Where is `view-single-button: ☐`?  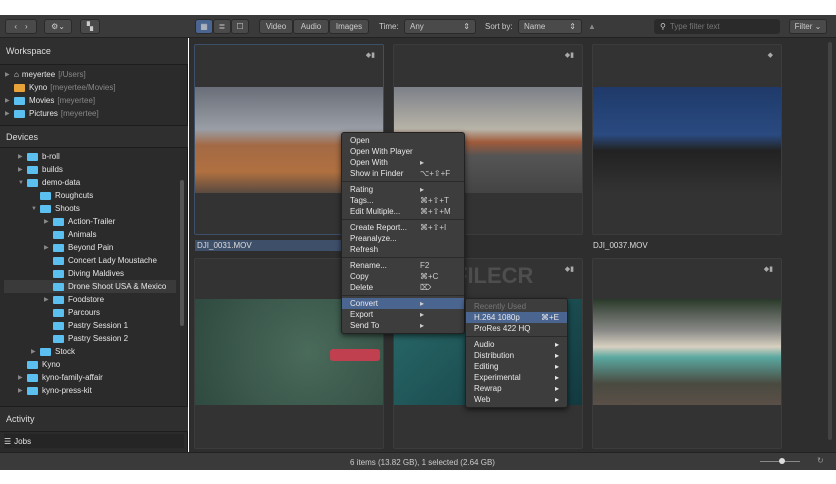
view-single-button: ☐ is located at coordinates (240, 26).